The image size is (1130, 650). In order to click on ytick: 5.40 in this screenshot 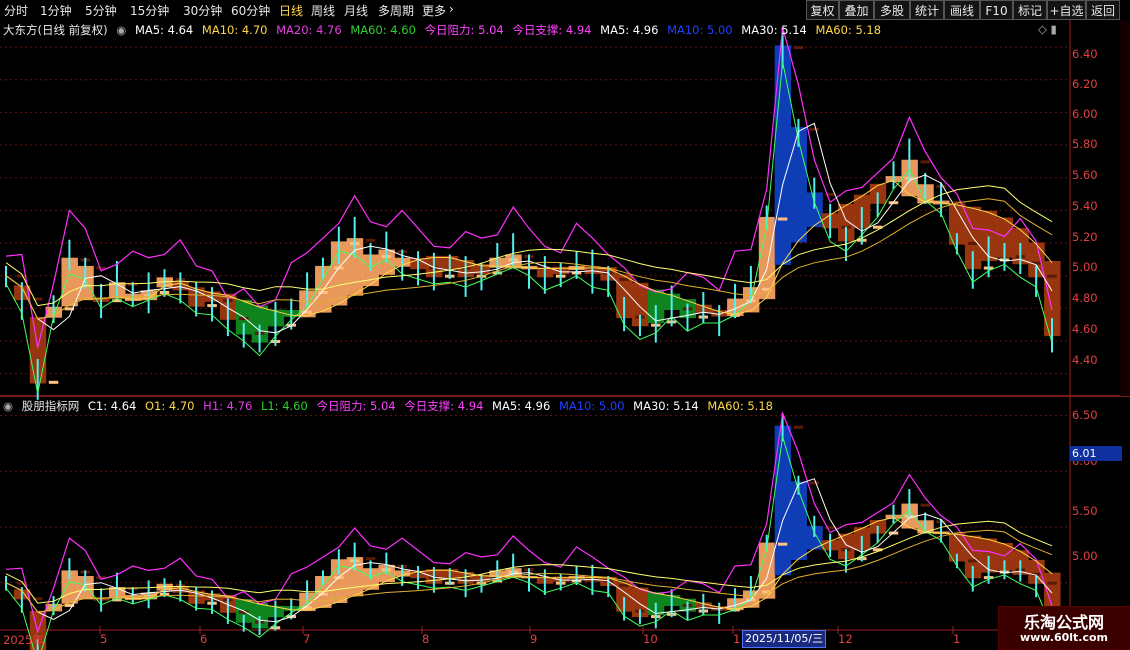, I will do `click(1085, 206)`.